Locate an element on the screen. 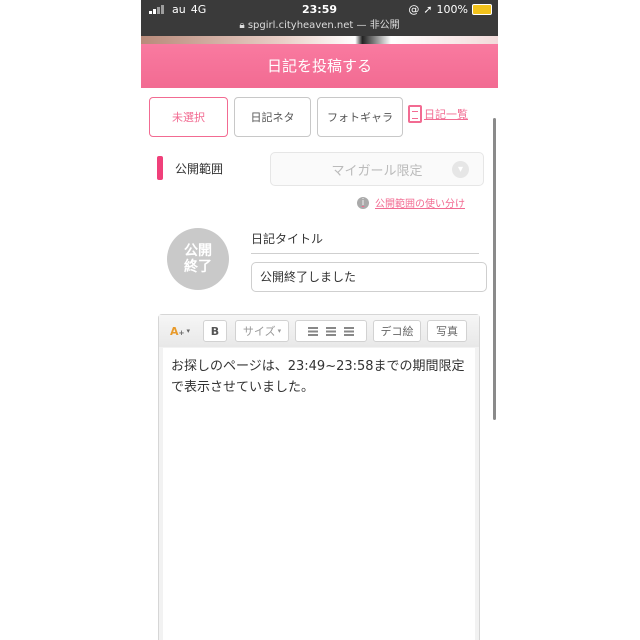  page-title: 日記を投稿する is located at coordinates (319, 66).